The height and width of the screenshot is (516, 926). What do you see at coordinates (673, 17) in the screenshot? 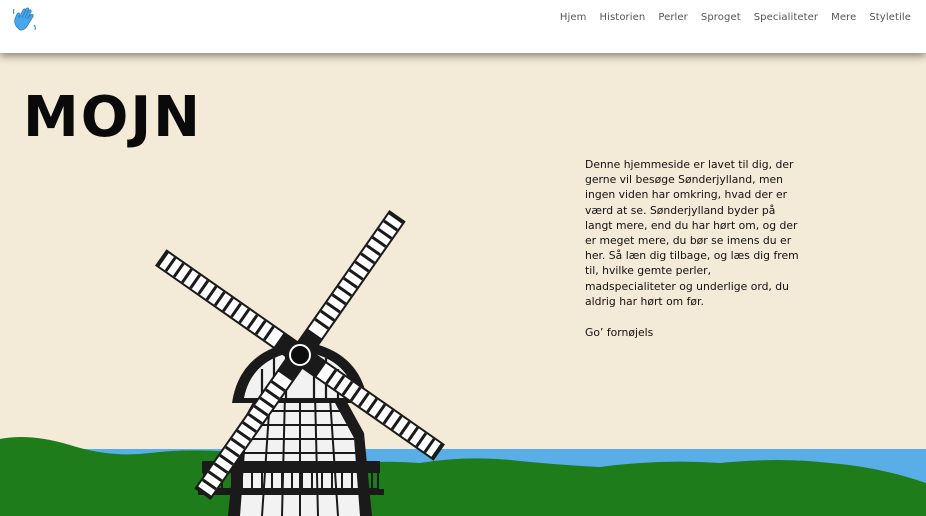
I see `nav-link-perler: Perler` at bounding box center [673, 17].